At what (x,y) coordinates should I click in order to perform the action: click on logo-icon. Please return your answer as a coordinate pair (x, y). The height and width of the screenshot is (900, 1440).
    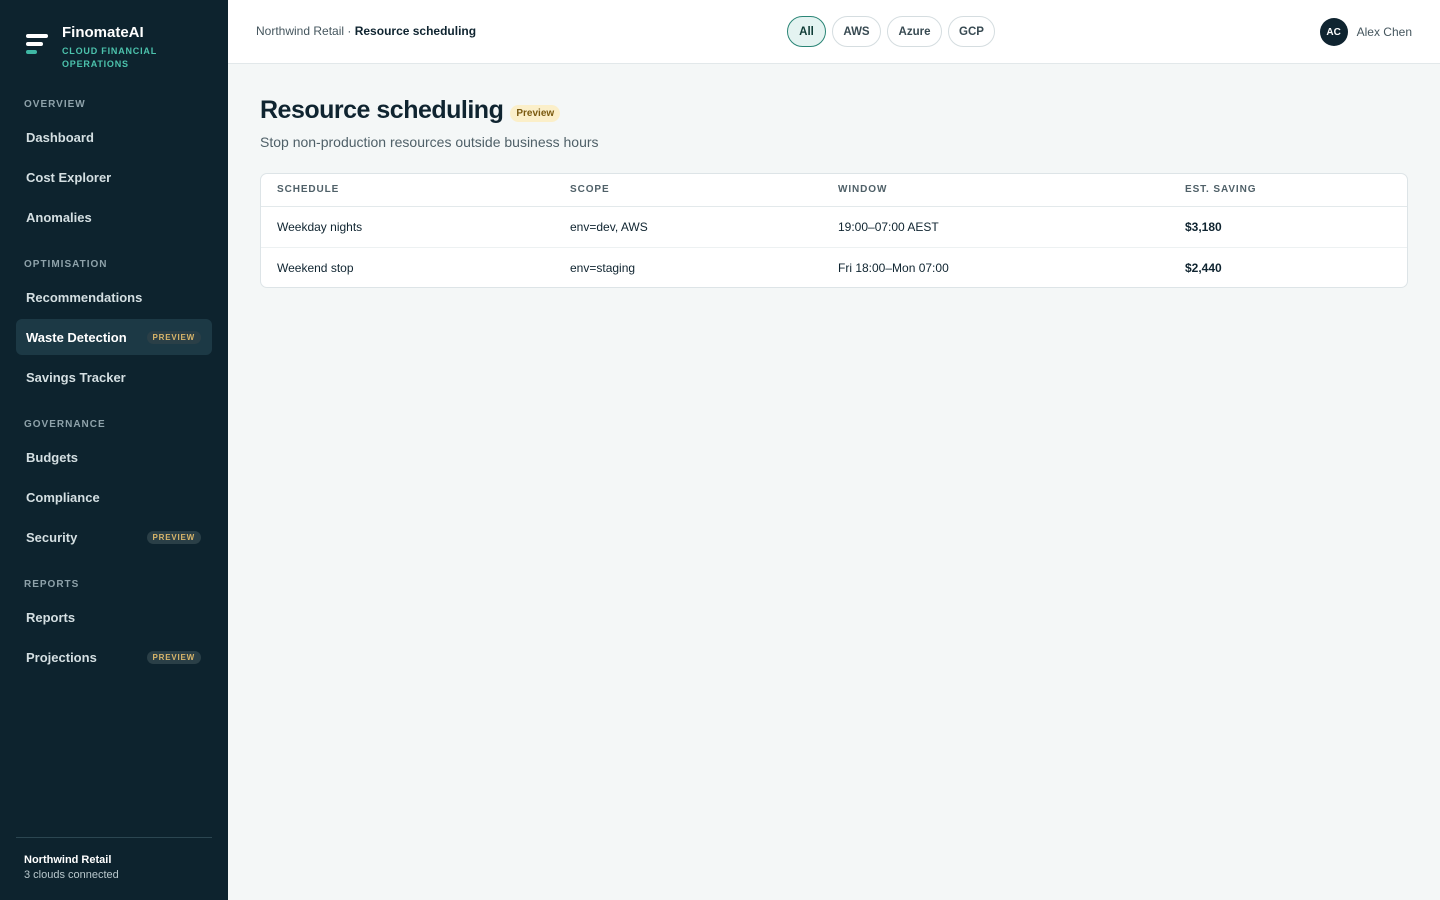
    Looking at the image, I should click on (38, 47).